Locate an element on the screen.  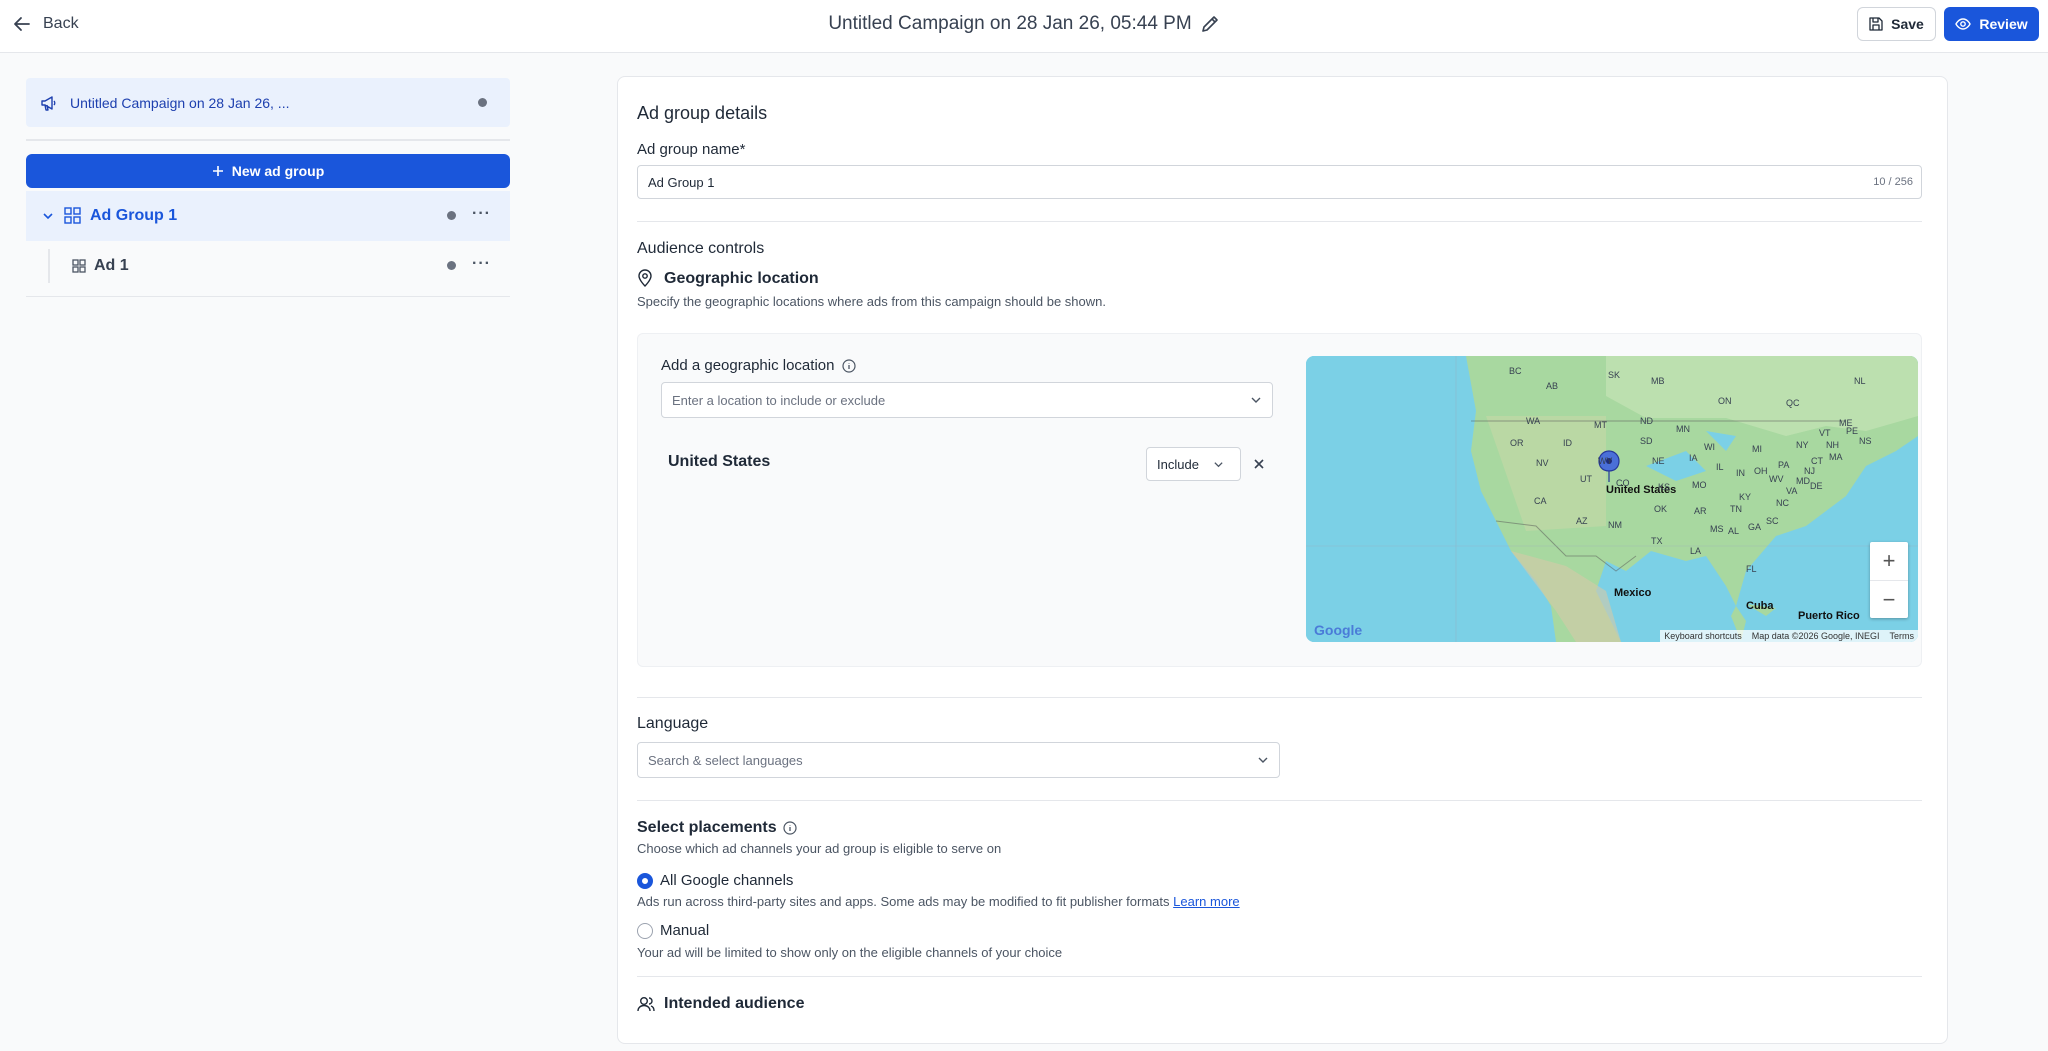
state-label: NS is located at coordinates (1865, 441).